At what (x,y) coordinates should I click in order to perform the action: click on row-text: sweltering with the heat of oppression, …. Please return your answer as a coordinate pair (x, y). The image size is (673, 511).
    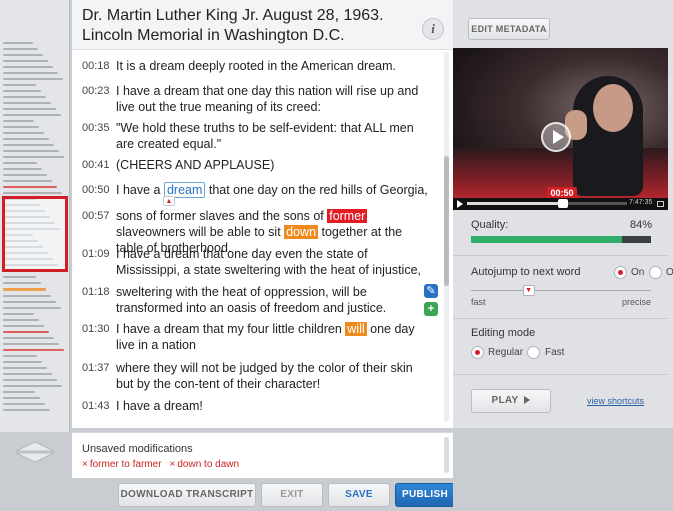
    Looking at the image, I should click on (272, 300).